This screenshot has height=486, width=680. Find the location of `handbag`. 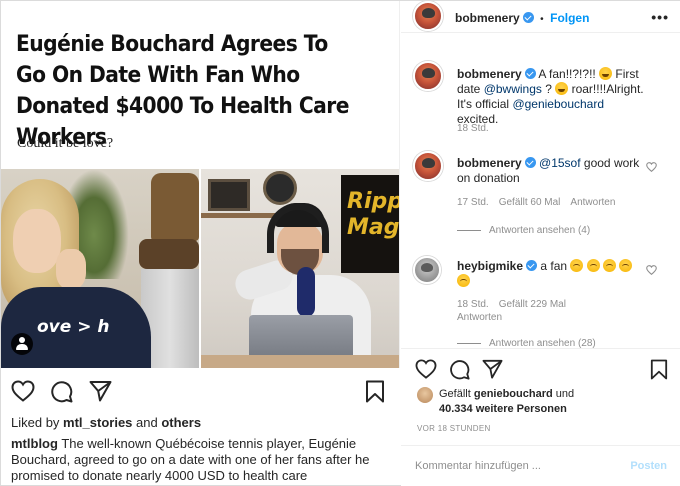

handbag is located at coordinates (175, 207).